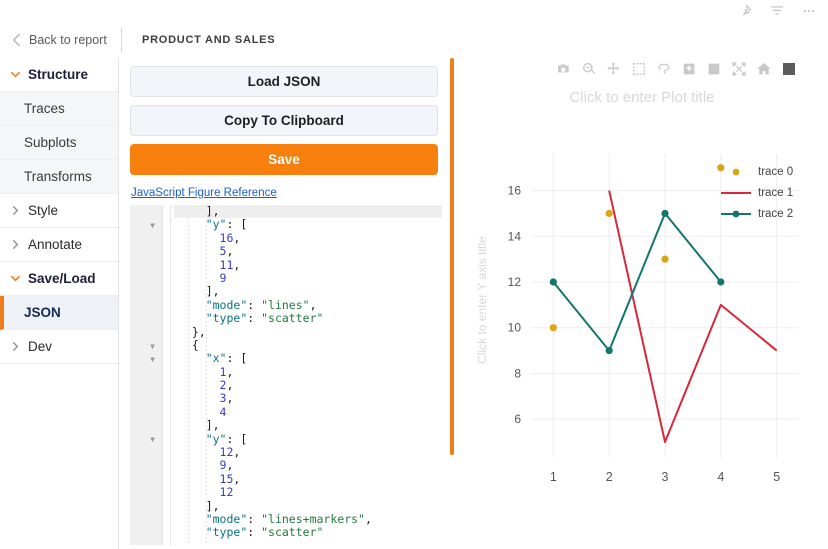 Image resolution: width=828 pixels, height=549 pixels. What do you see at coordinates (745, 11) in the screenshot?
I see `pin-icon` at bounding box center [745, 11].